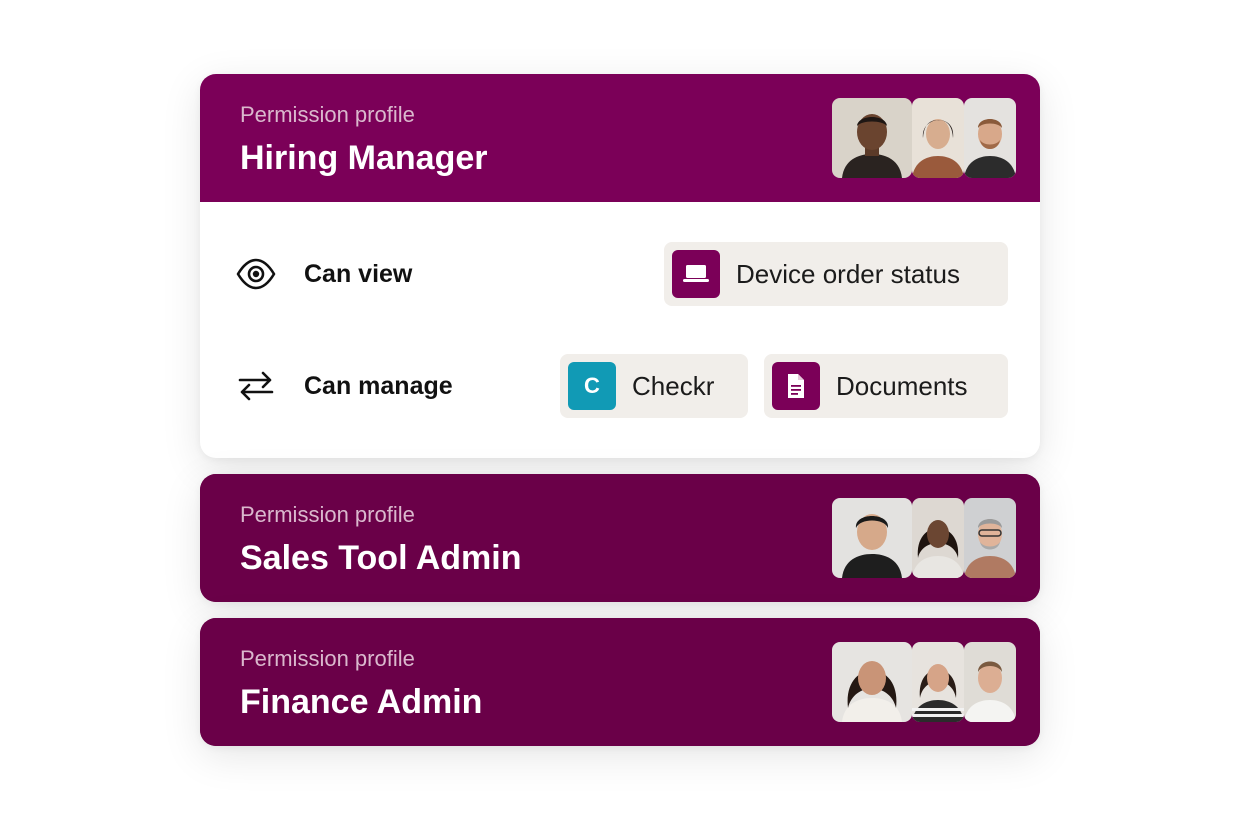 This screenshot has height=820, width=1240. I want to click on chip-label: Device order status, so click(848, 273).